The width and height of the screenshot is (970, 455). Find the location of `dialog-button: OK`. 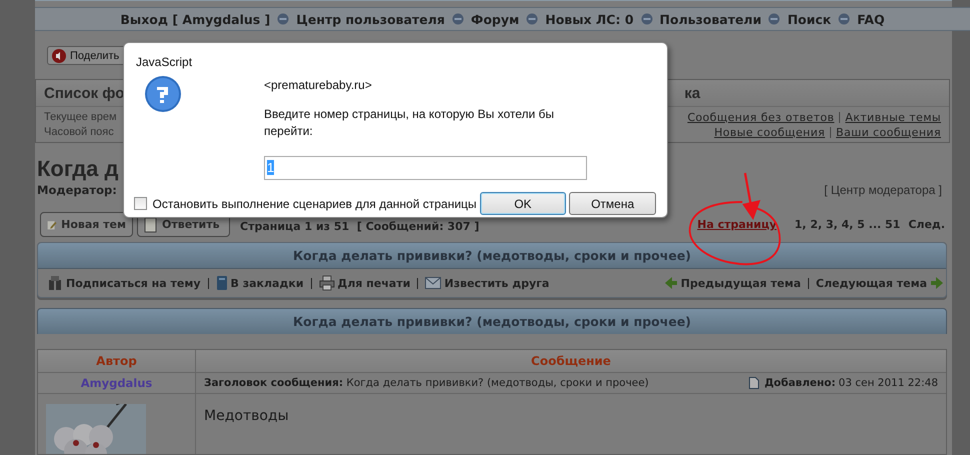

dialog-button: OK is located at coordinates (523, 203).